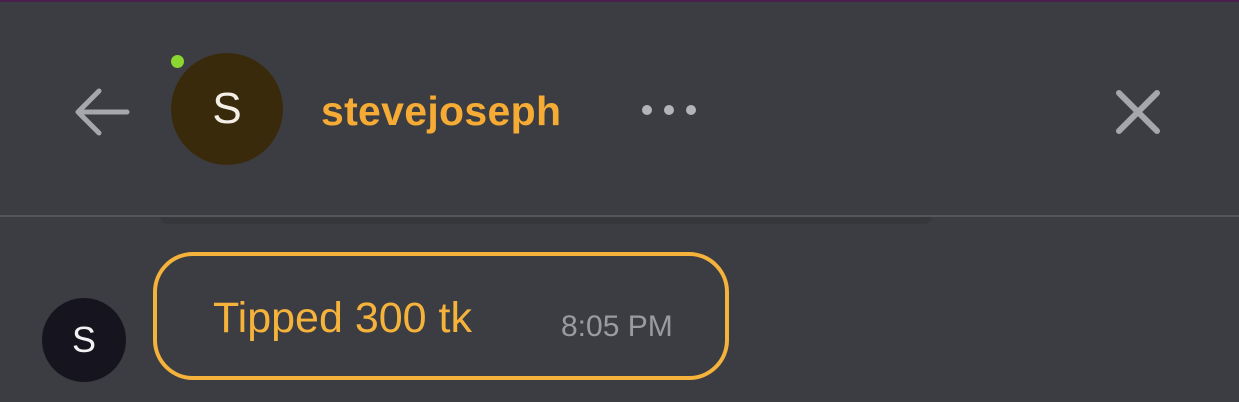 This screenshot has height=402, width=1239. What do you see at coordinates (84, 340) in the screenshot?
I see `message-sender-avatar: S` at bounding box center [84, 340].